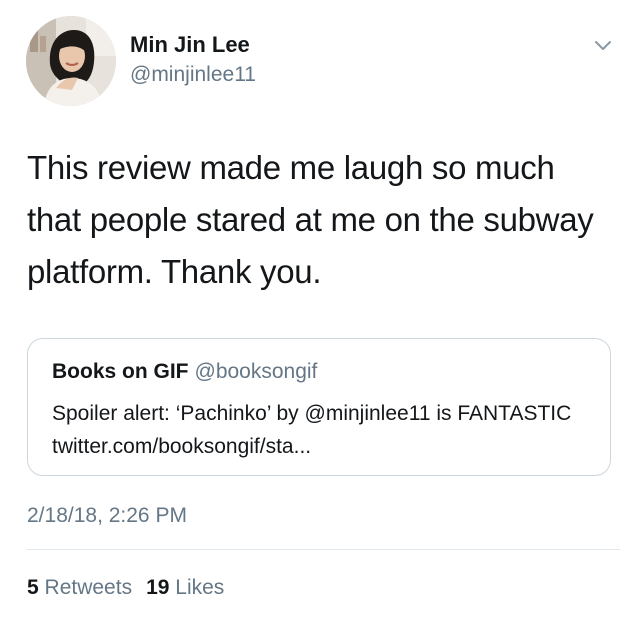 The image size is (640, 623). What do you see at coordinates (193, 75) in the screenshot?
I see `author-handle: @minjinlee11` at bounding box center [193, 75].